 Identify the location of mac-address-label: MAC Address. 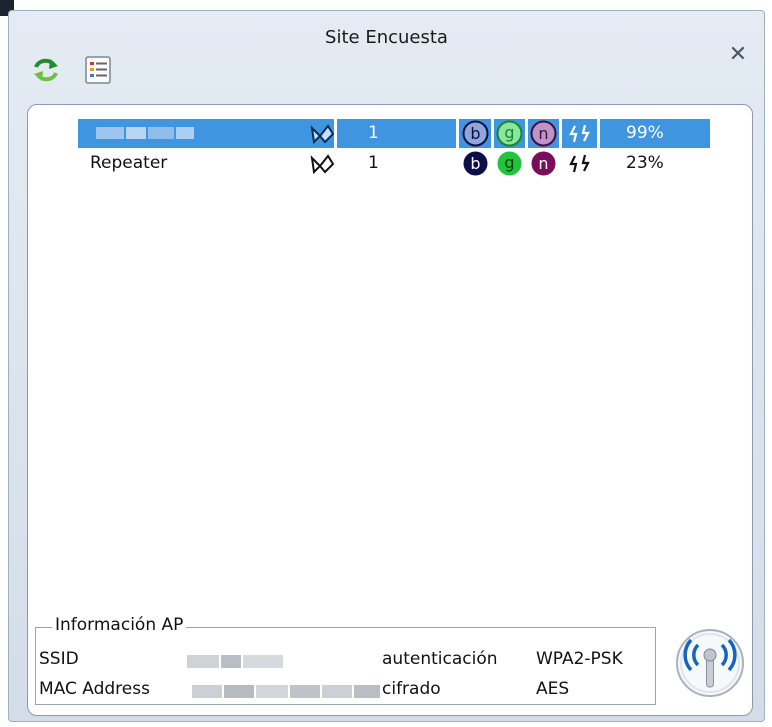
(94, 689).